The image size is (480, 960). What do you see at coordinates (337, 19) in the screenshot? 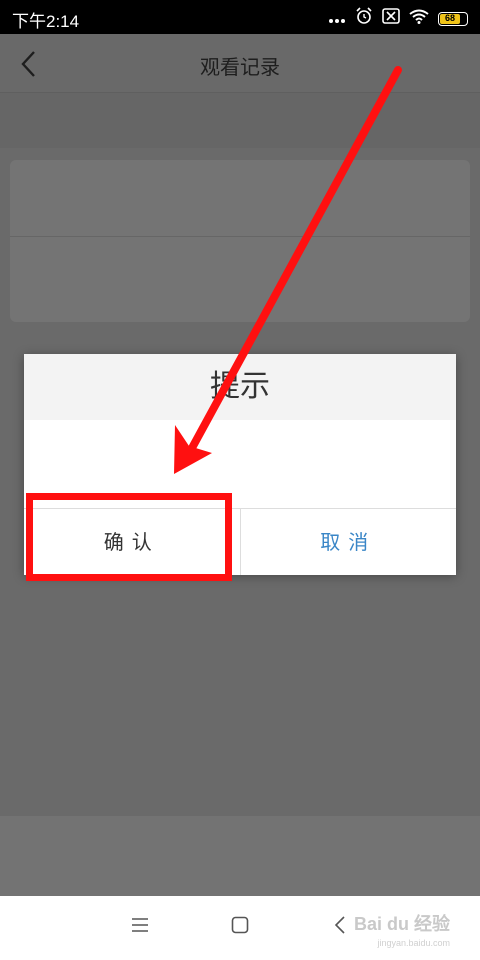
I see `more-dots-icon` at bounding box center [337, 19].